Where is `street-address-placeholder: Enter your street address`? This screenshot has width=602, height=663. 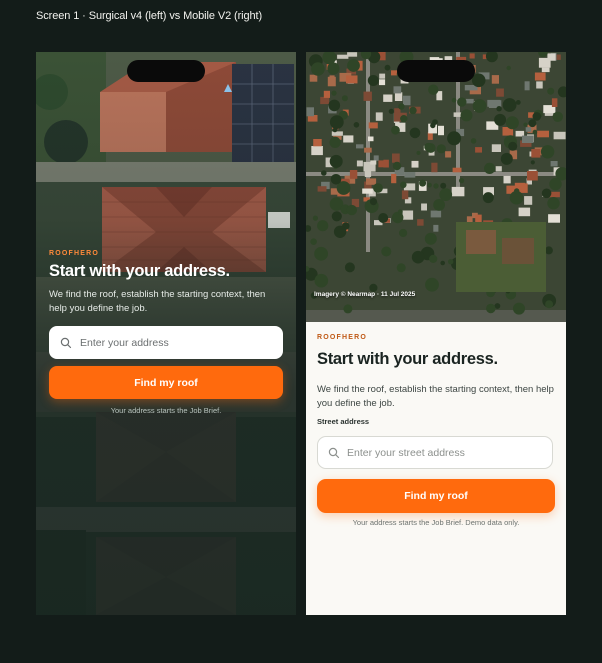
street-address-placeholder: Enter your street address is located at coordinates (406, 452).